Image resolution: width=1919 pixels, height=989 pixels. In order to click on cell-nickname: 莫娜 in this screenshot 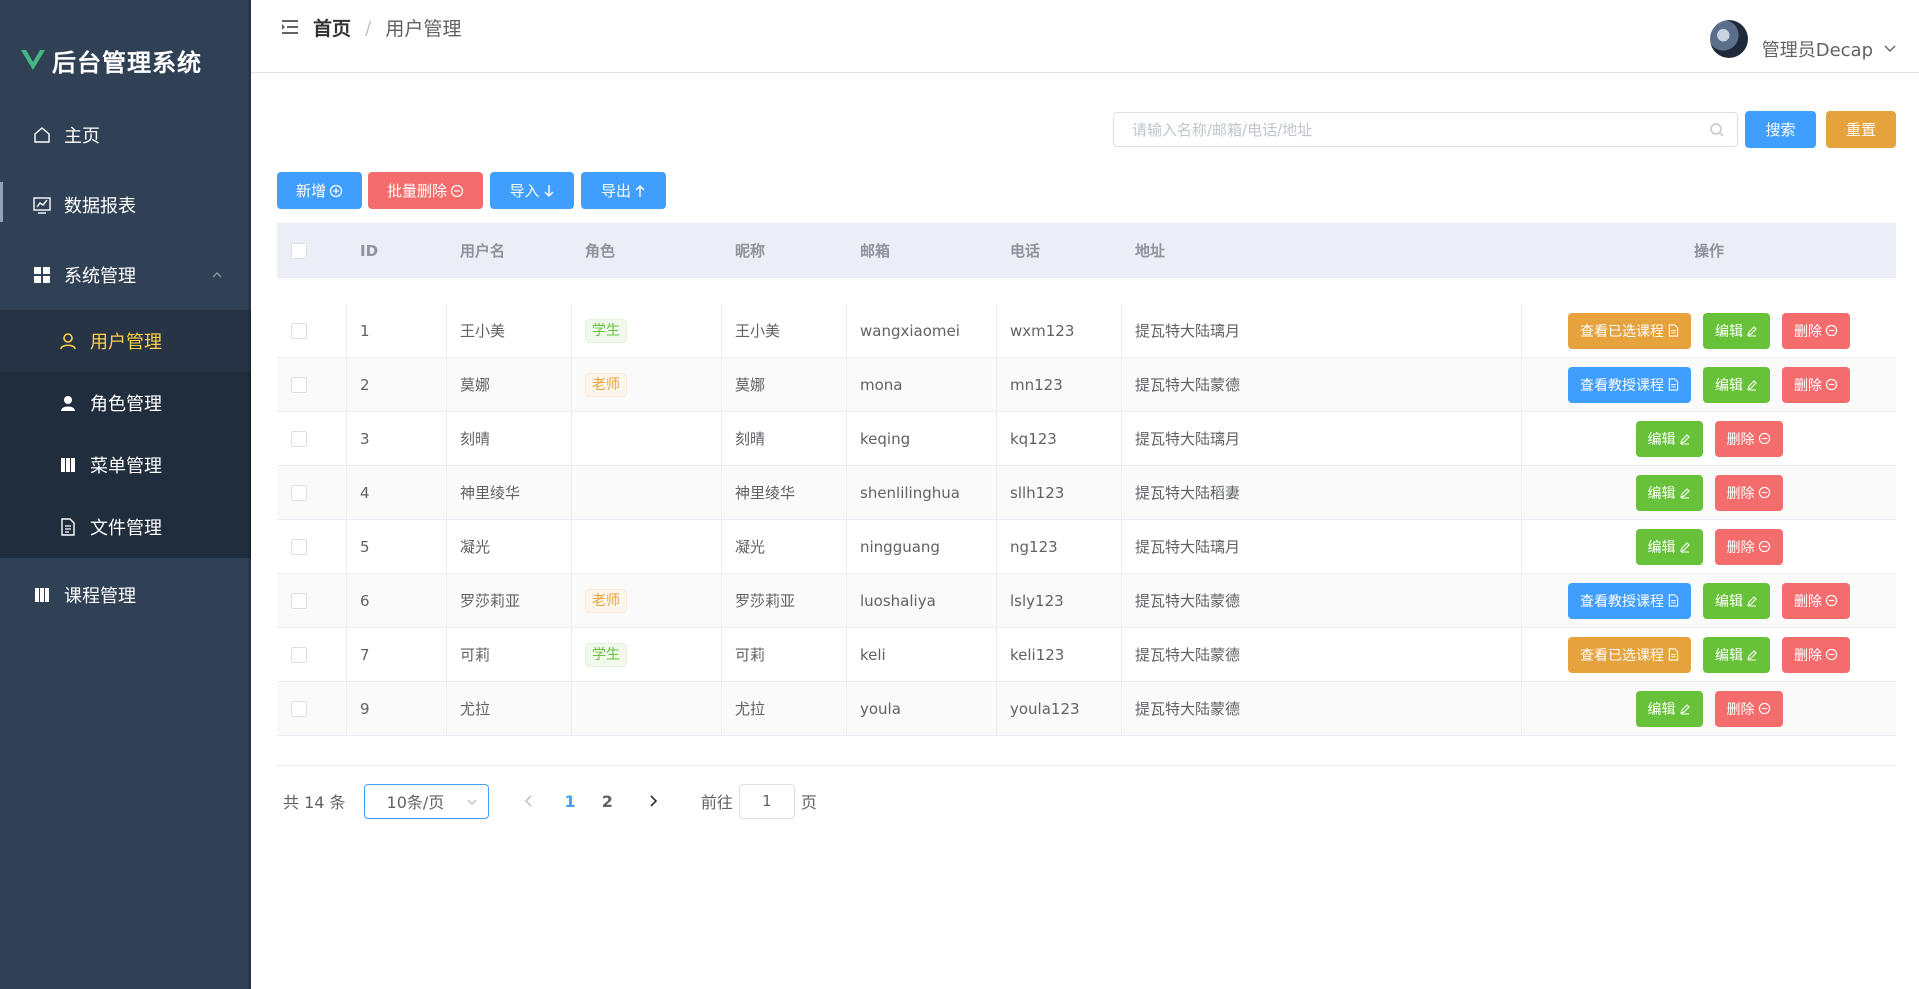, I will do `click(784, 384)`.